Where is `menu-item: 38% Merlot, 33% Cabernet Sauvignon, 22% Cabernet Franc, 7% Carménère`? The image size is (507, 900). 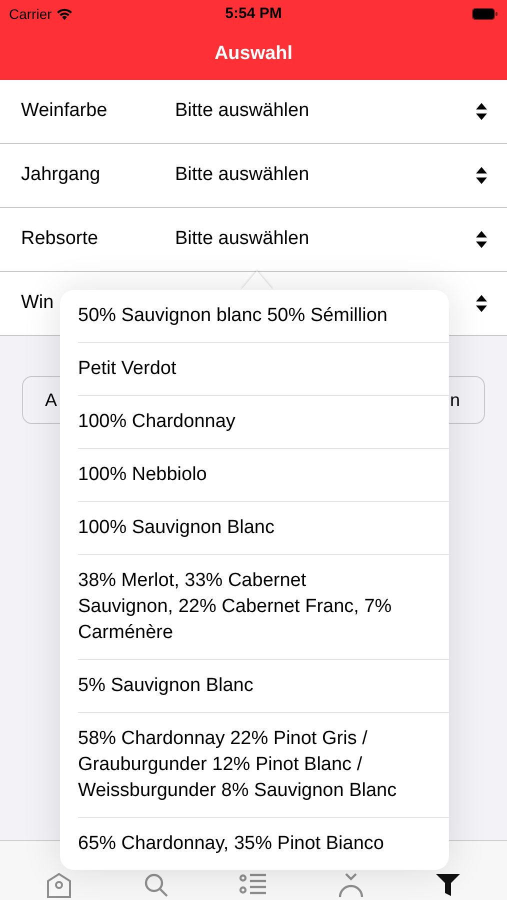
menu-item: 38% Merlot, 33% Cabernet Sauvignon, 22% Cabernet Franc, 7% Carménère is located at coordinates (263, 607).